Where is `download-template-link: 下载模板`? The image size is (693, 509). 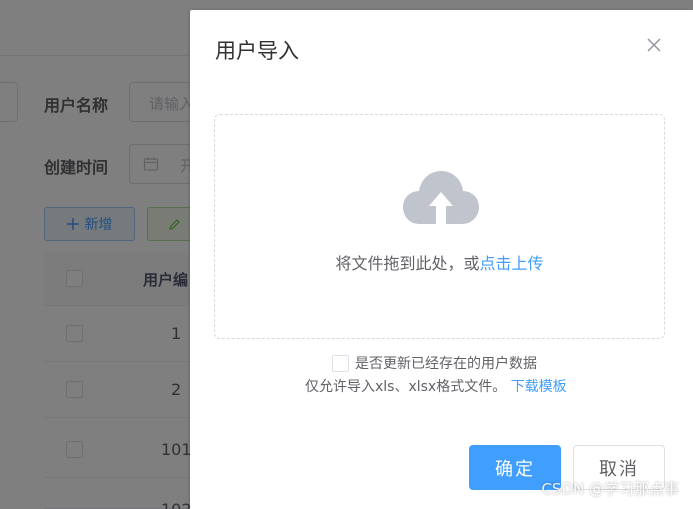
download-template-link: 下载模板 is located at coordinates (539, 387).